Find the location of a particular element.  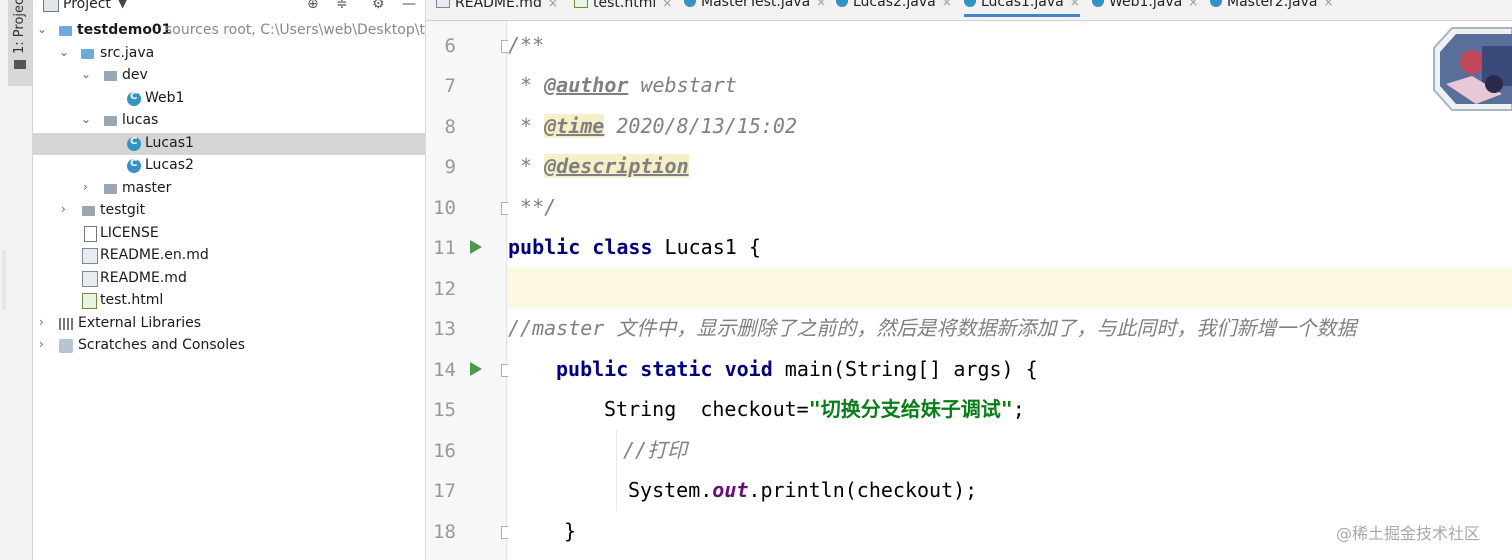

tree-item-lucas1: Lucas1 is located at coordinates (229, 144).